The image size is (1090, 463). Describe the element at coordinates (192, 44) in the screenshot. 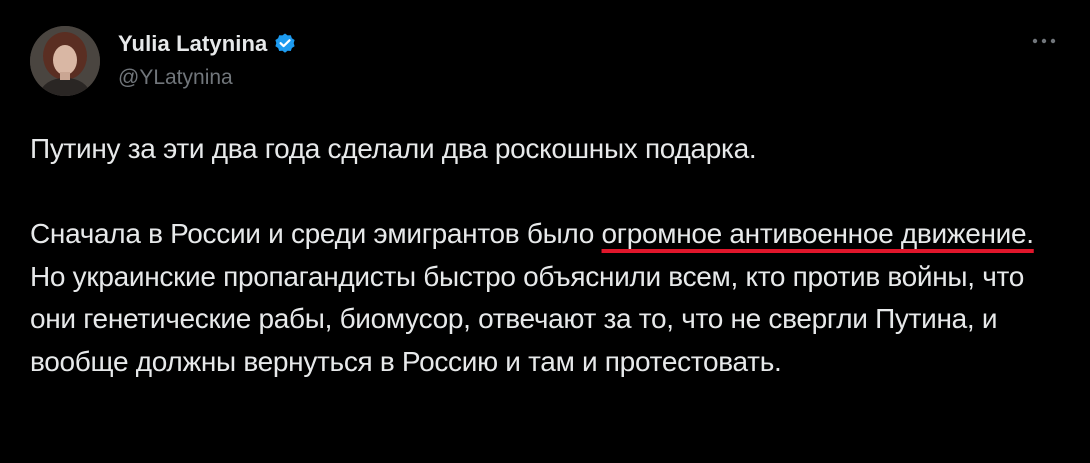

I see `display-name: Yulia Latynina` at that location.